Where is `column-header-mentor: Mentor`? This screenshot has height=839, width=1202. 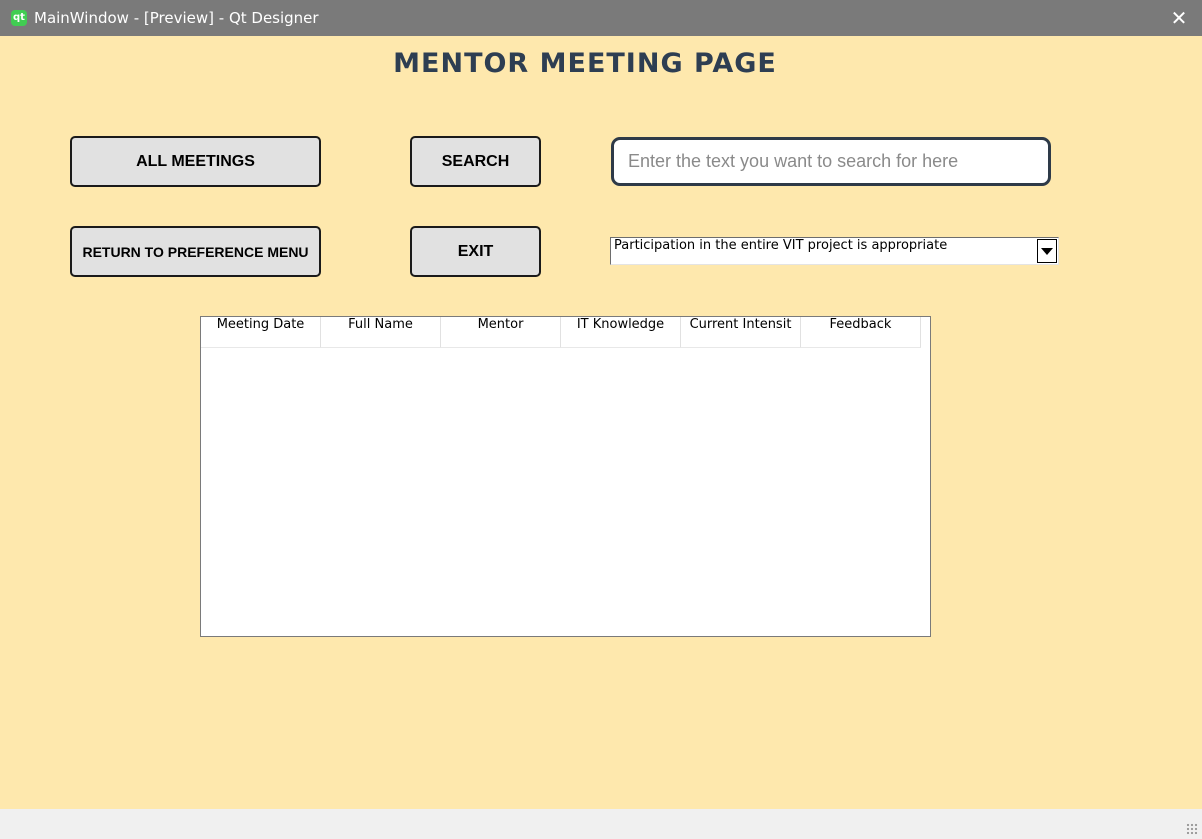
column-header-mentor: Mentor is located at coordinates (501, 332).